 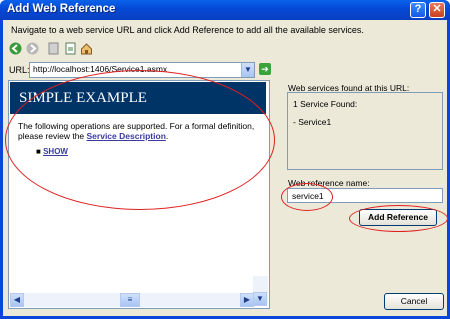 What do you see at coordinates (100, 69) in the screenshot?
I see `url-value: http://localhost:1406/Service1.asmx` at bounding box center [100, 69].